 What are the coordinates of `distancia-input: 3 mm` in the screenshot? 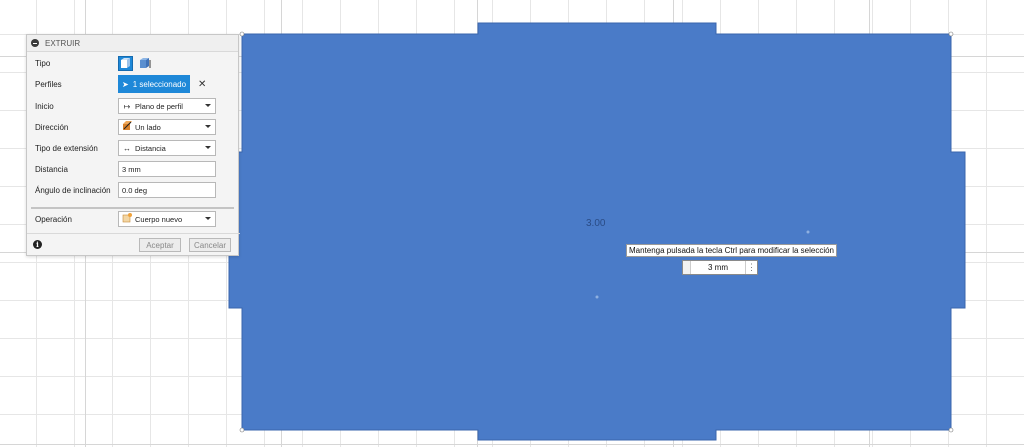 It's located at (167, 169).